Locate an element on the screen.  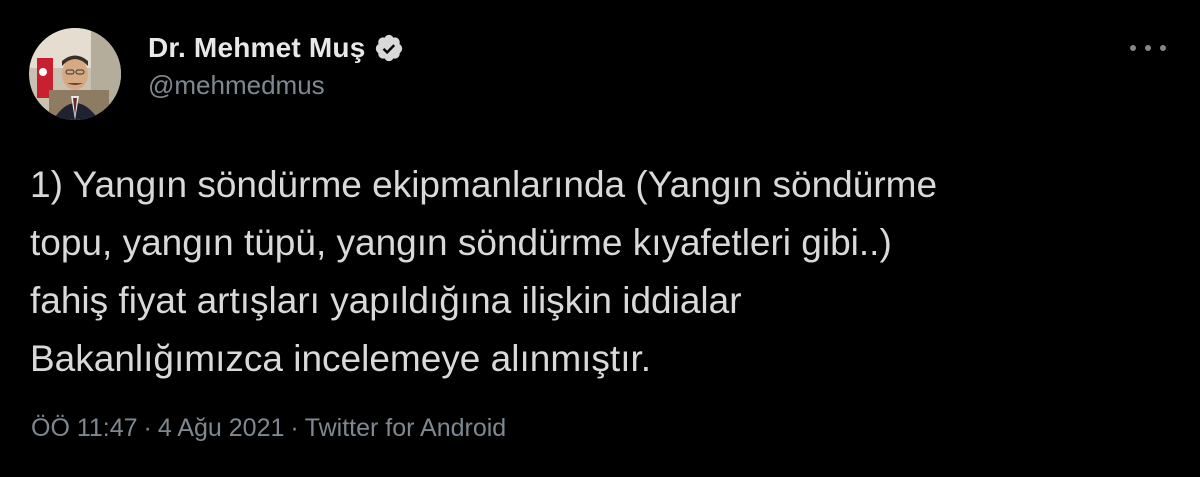
tweet-text-line: Bakanlığımızca incelemeye alınmıştır. is located at coordinates (341, 358).